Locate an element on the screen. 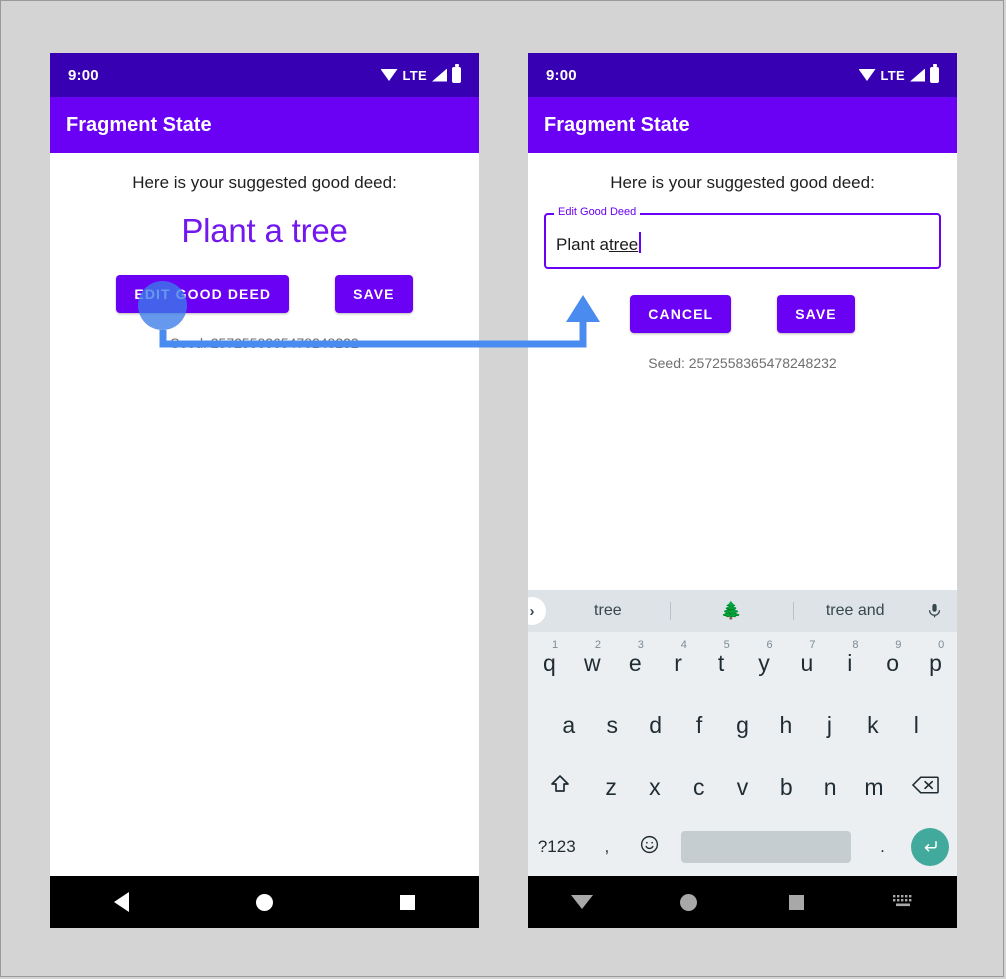  enter-key is located at coordinates (930, 847).